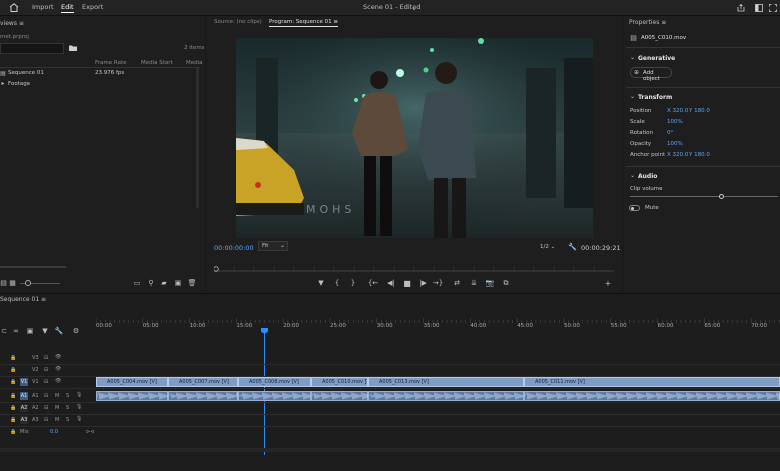 The width and height of the screenshot is (780, 471). I want to click on snap-icon: ⊂, so click(4, 331).